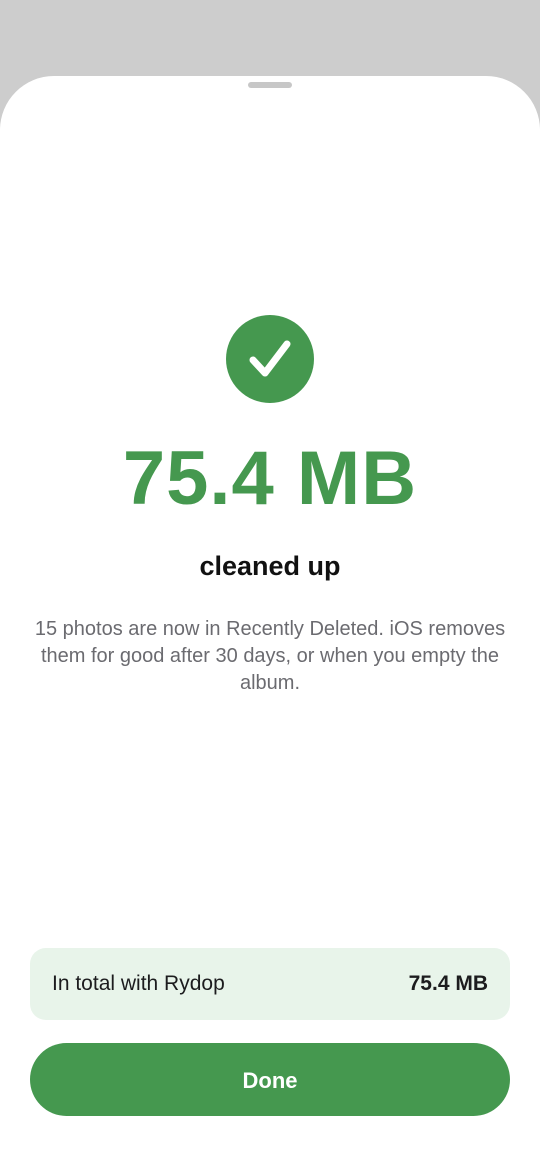  What do you see at coordinates (270, 478) in the screenshot?
I see `cleaned-size-headline: 75.4 MB` at bounding box center [270, 478].